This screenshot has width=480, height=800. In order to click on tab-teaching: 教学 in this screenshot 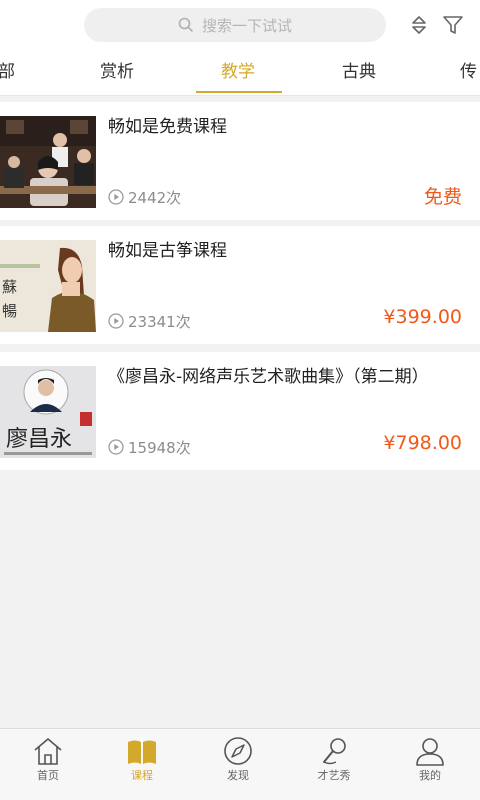, I will do `click(238, 73)`.